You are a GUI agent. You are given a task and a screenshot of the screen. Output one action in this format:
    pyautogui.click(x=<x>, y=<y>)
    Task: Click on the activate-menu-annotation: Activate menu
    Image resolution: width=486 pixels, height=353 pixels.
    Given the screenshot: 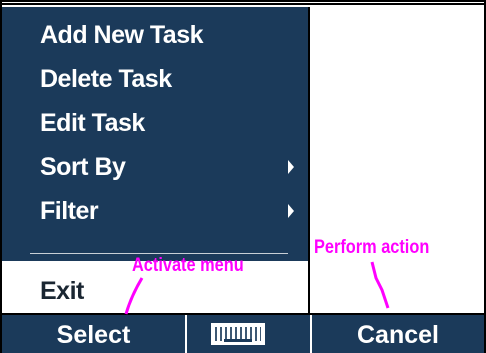 What is the action you would take?
    pyautogui.click(x=188, y=265)
    